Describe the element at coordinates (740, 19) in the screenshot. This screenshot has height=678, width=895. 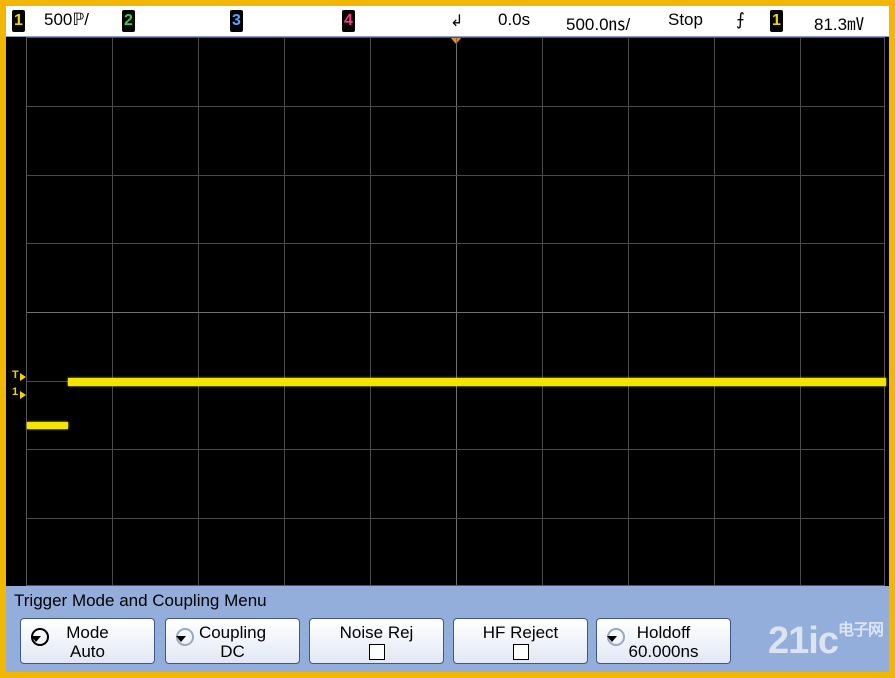
I see `trigger-edge-icon: ⨍` at that location.